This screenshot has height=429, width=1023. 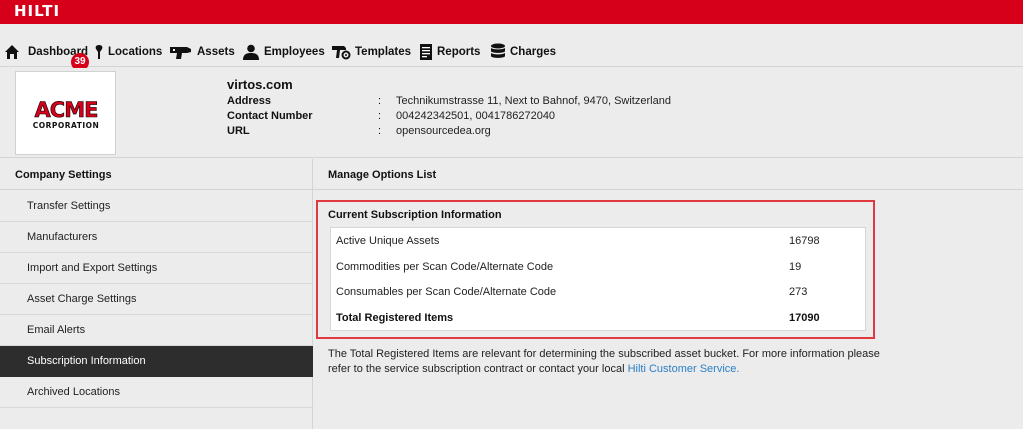 I want to click on row-value: 273, so click(x=798, y=292).